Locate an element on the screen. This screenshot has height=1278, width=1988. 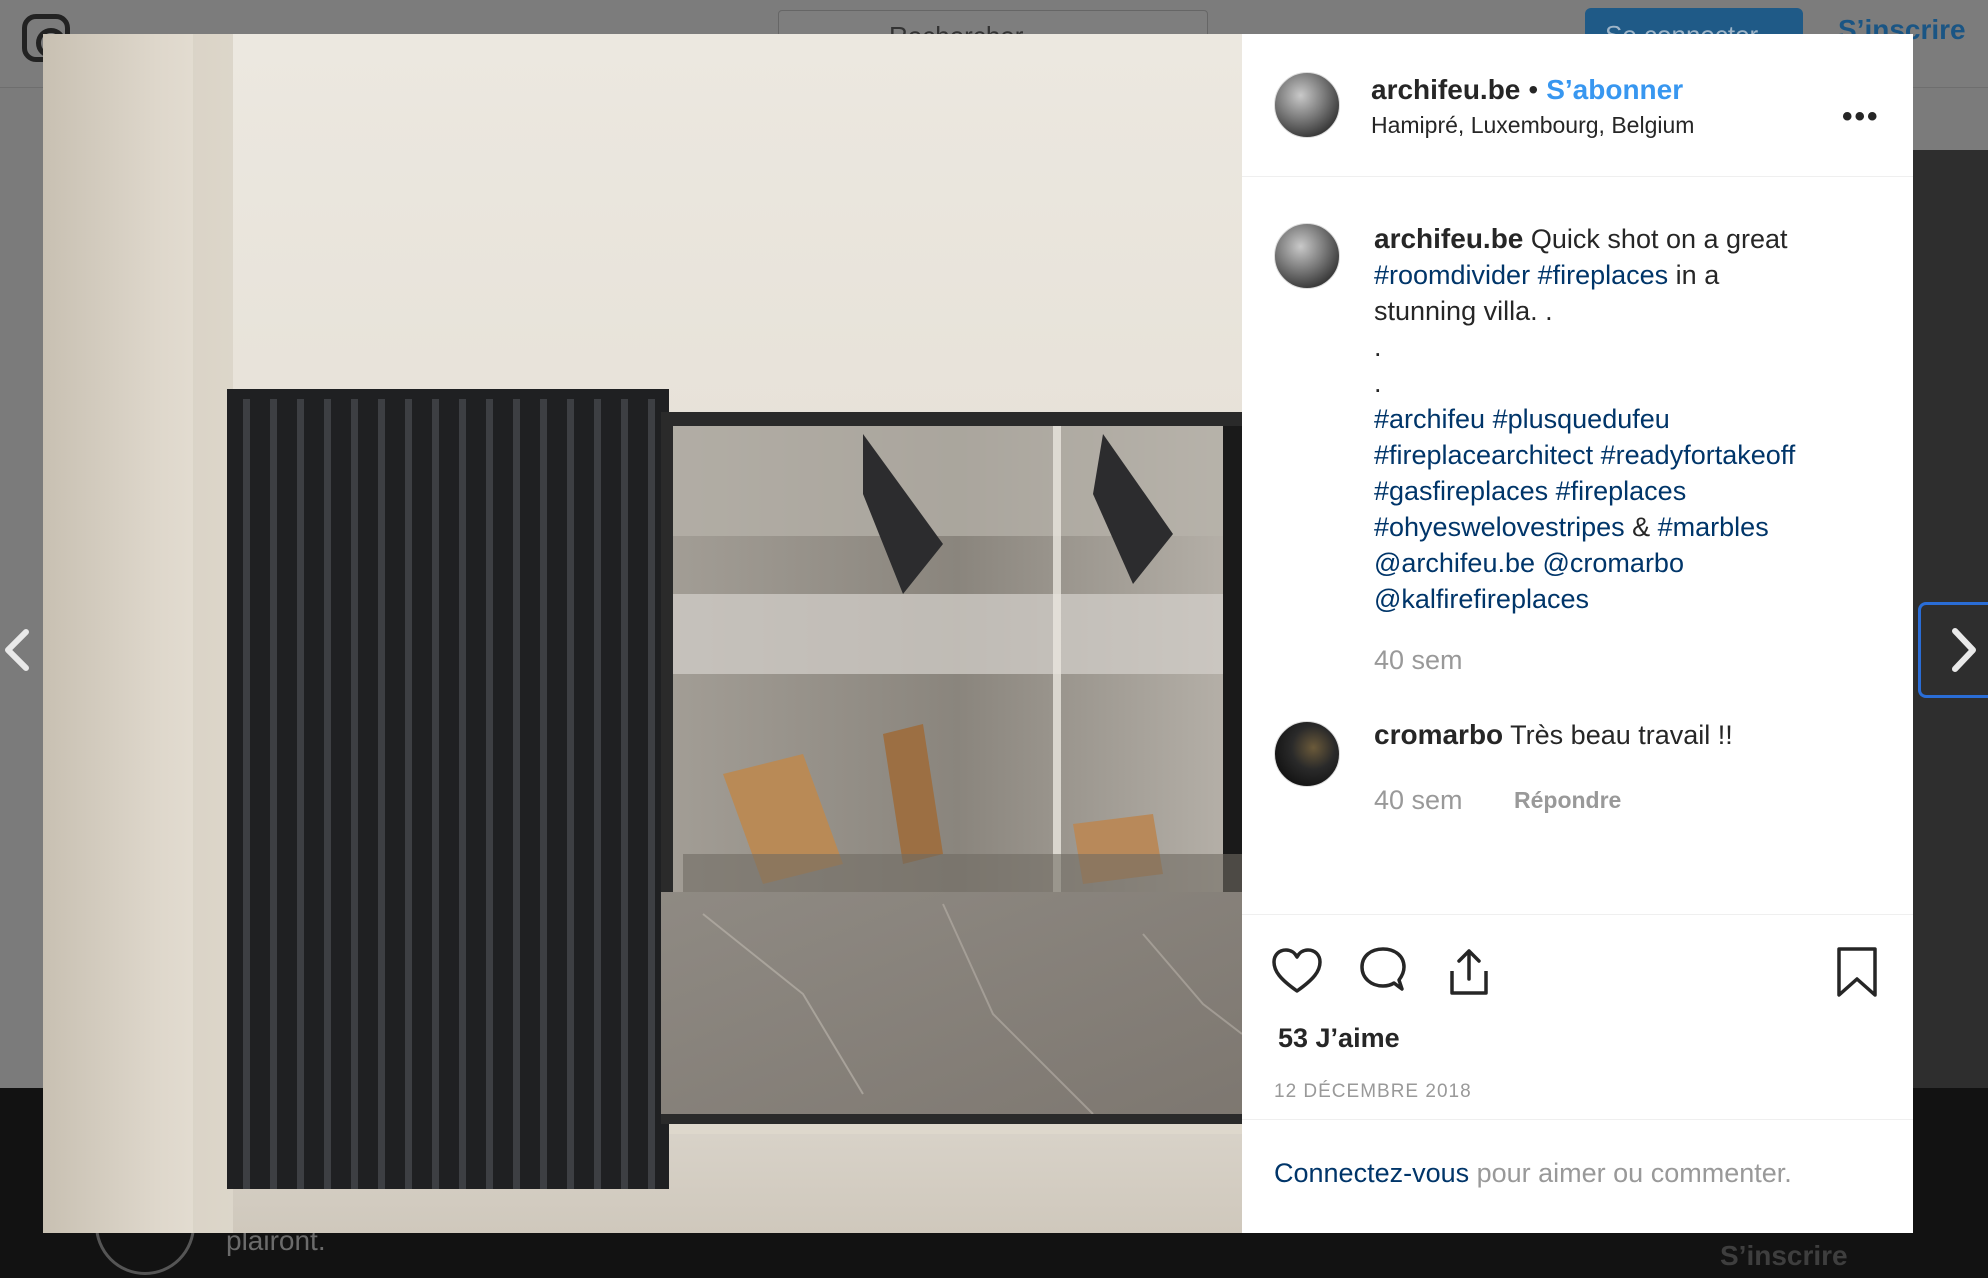
avatar is located at coordinates (1307, 105).